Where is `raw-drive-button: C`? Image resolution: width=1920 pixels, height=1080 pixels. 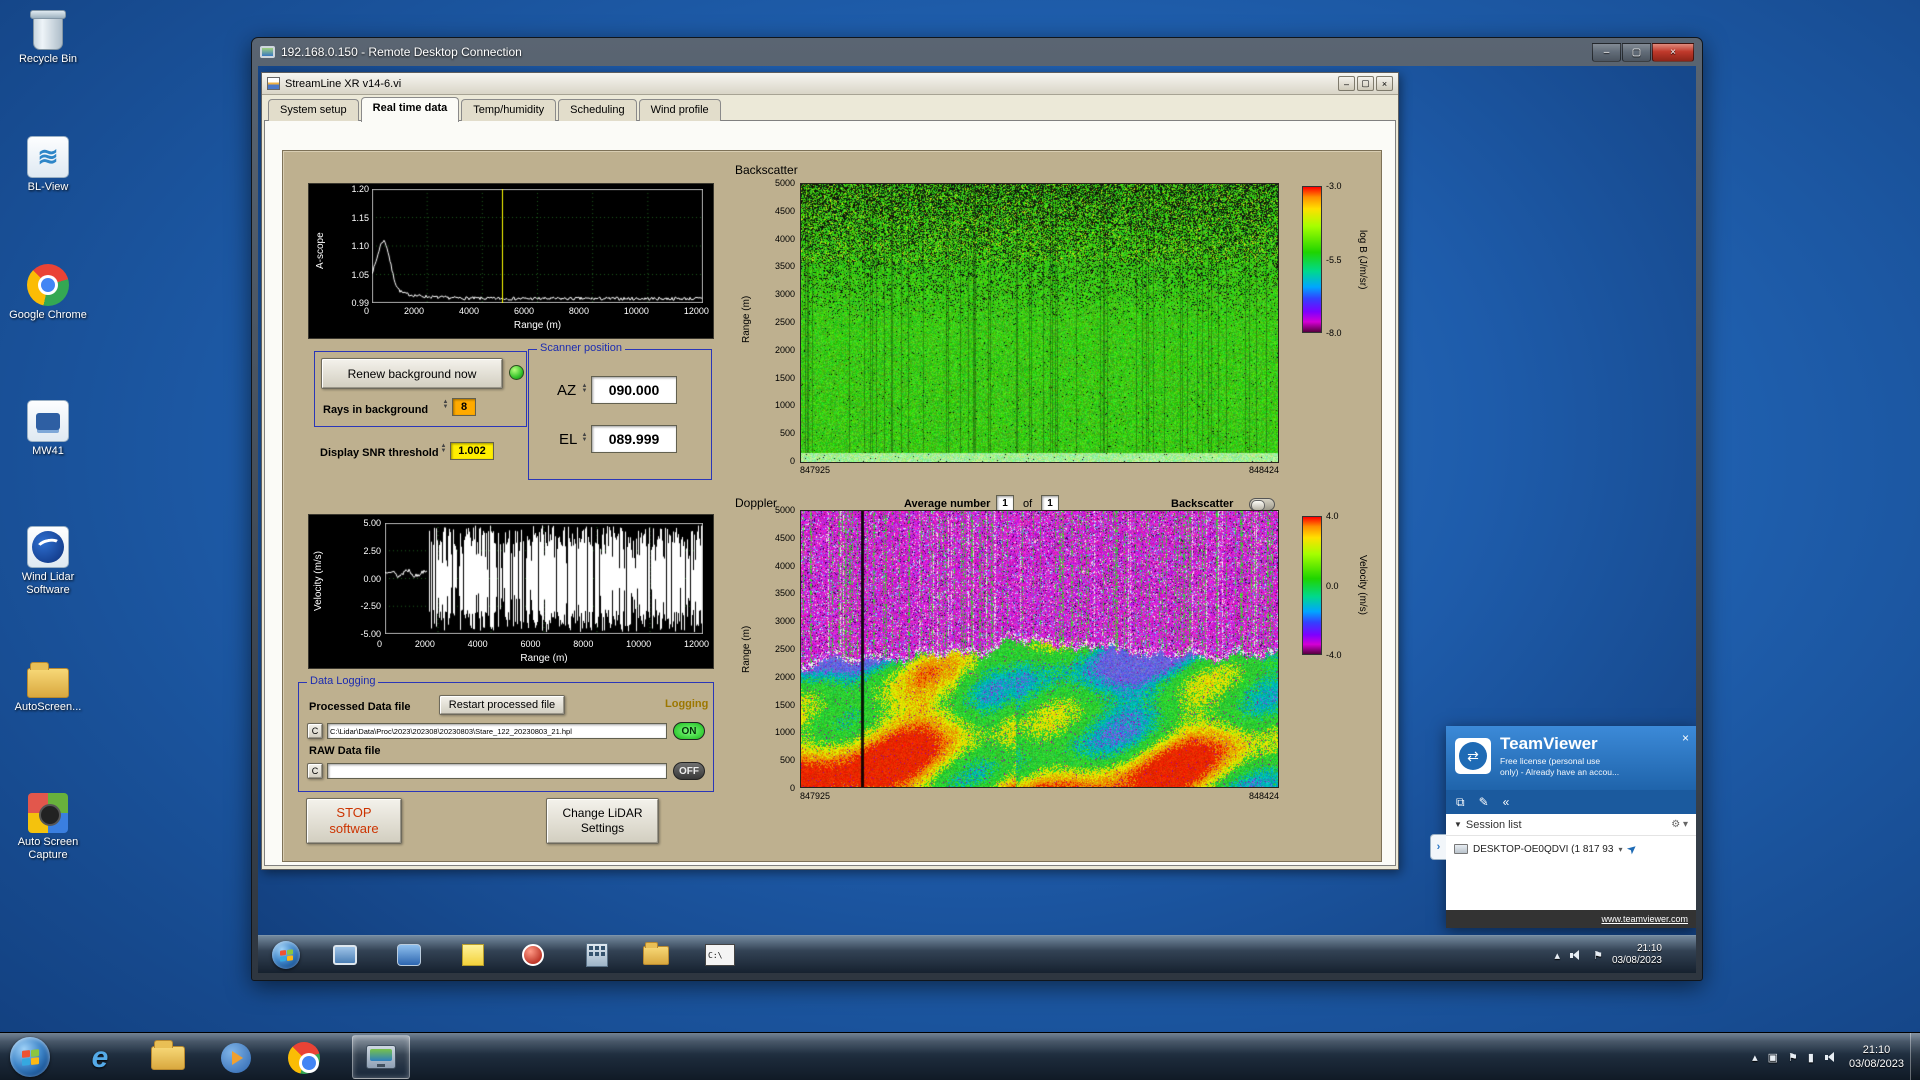 raw-drive-button: C is located at coordinates (315, 771).